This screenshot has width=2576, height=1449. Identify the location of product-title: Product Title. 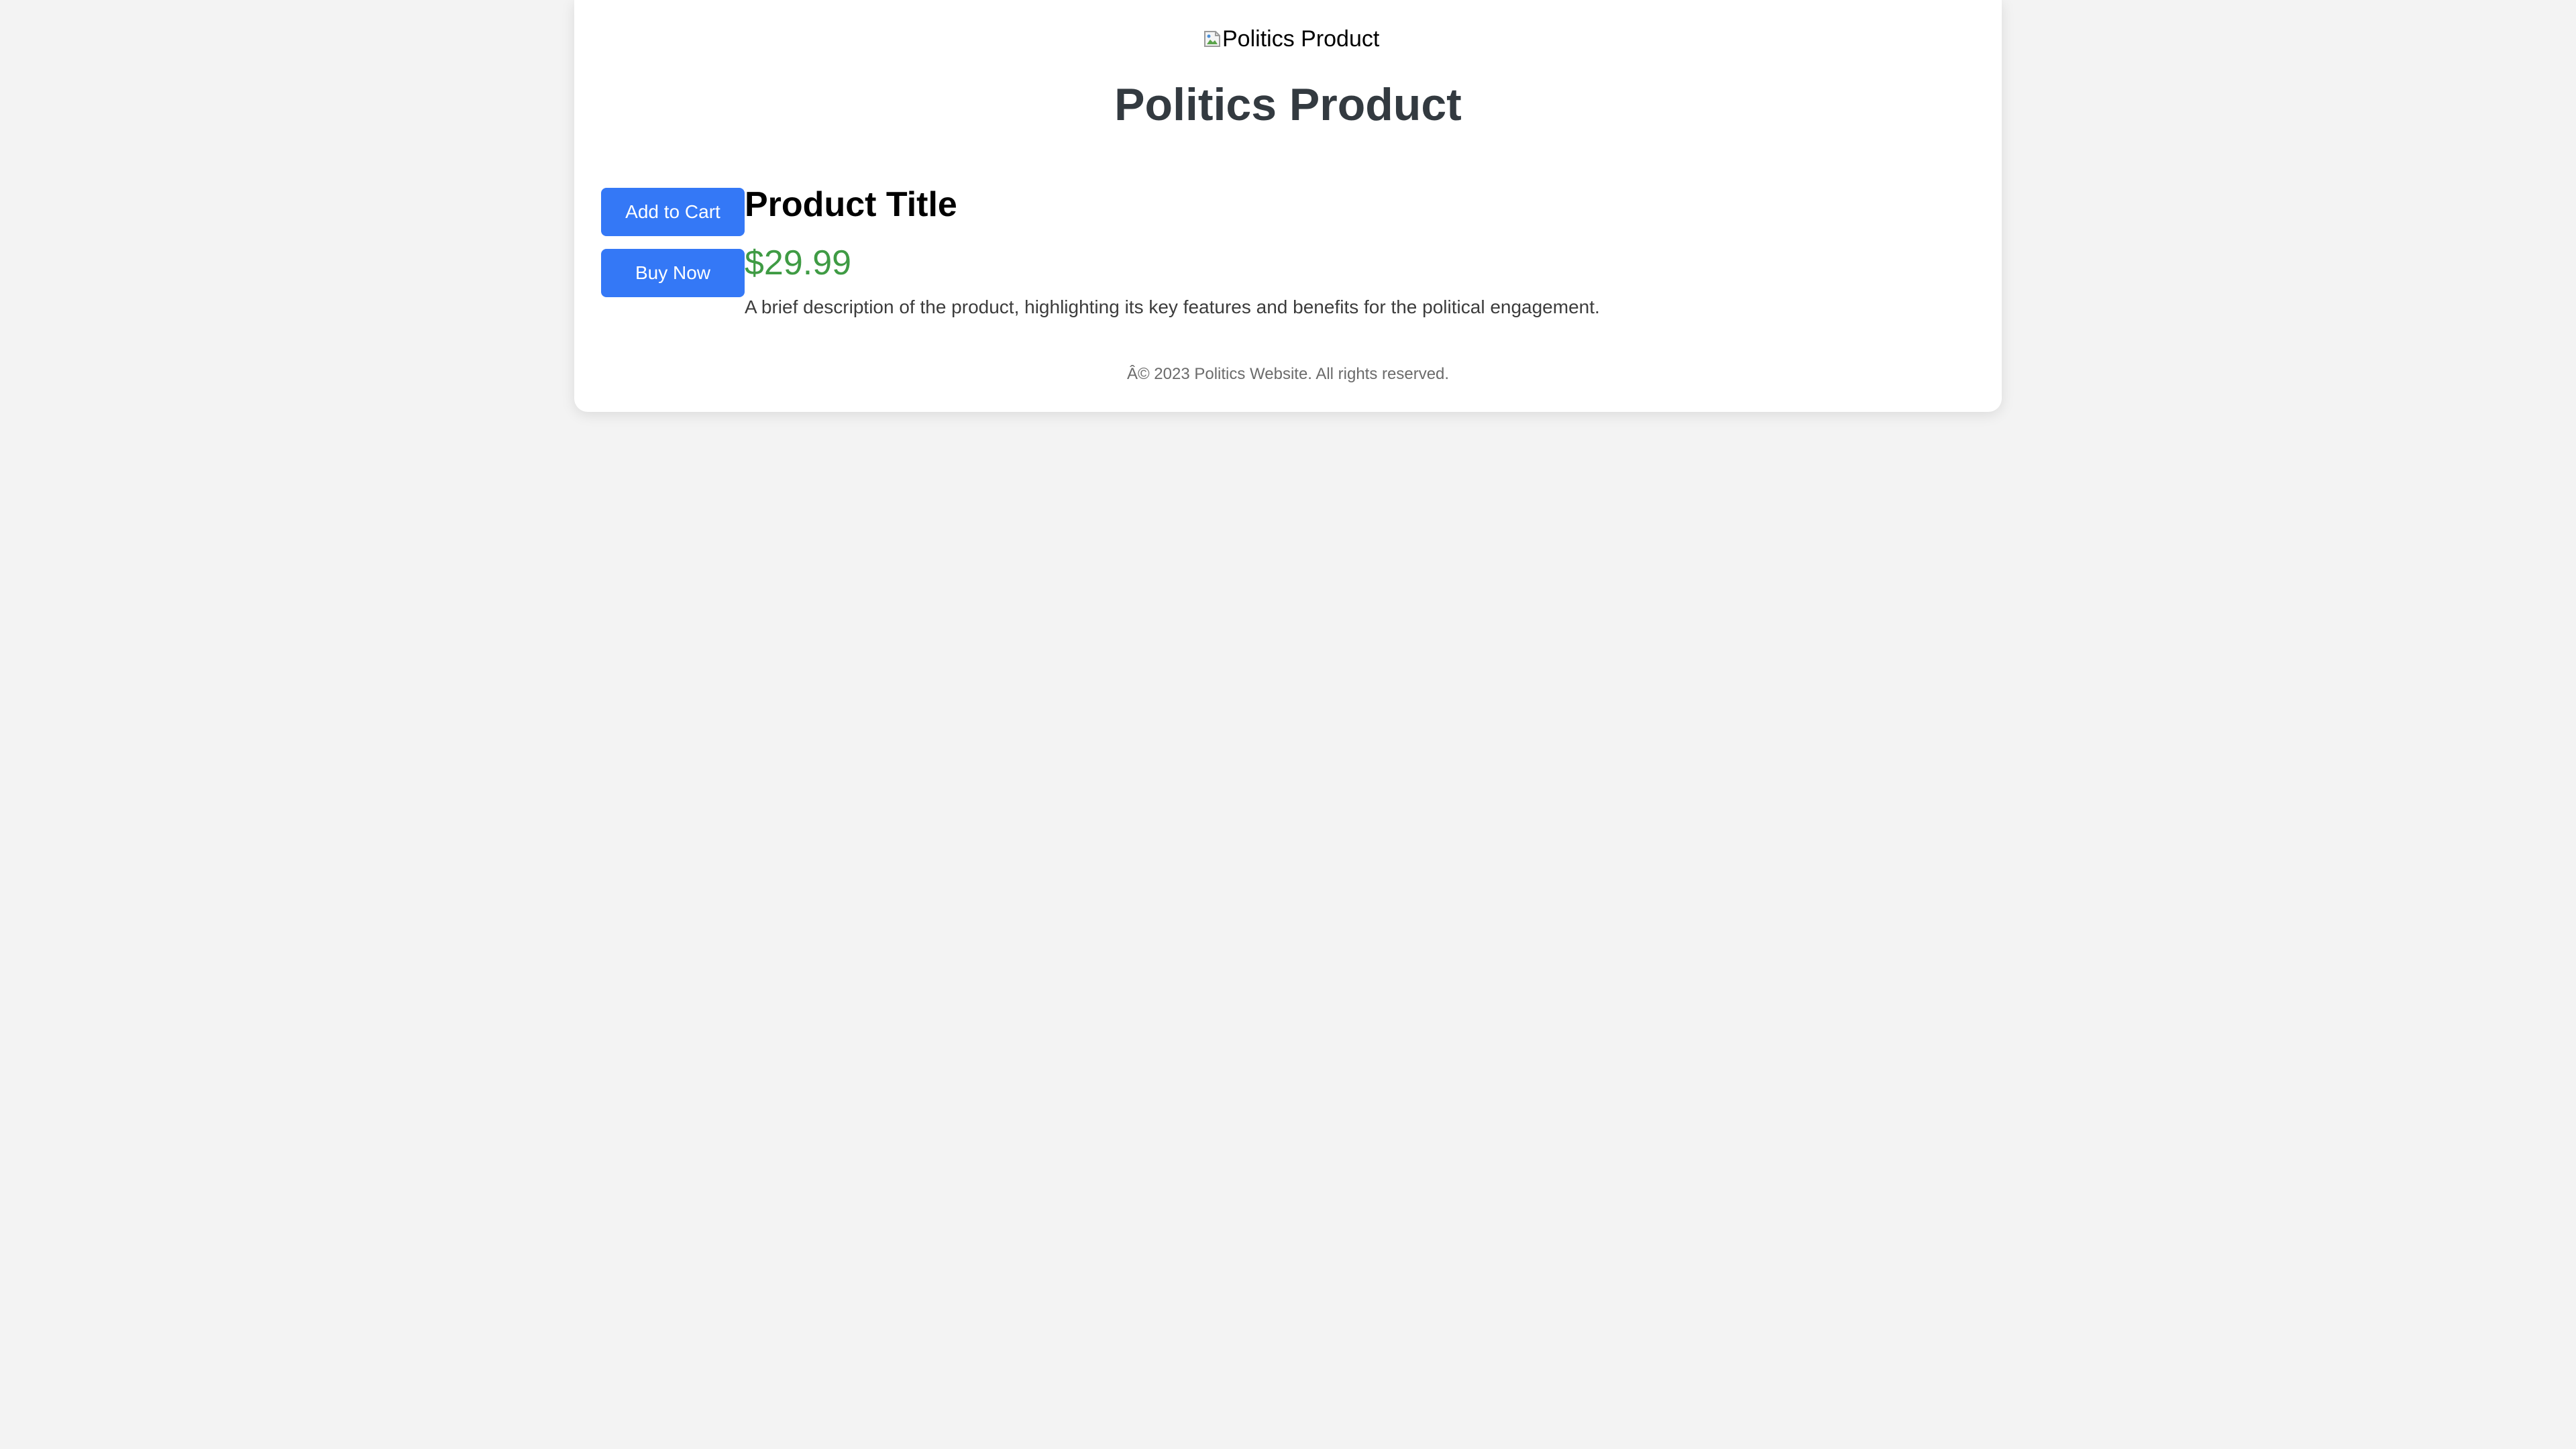
(851, 204).